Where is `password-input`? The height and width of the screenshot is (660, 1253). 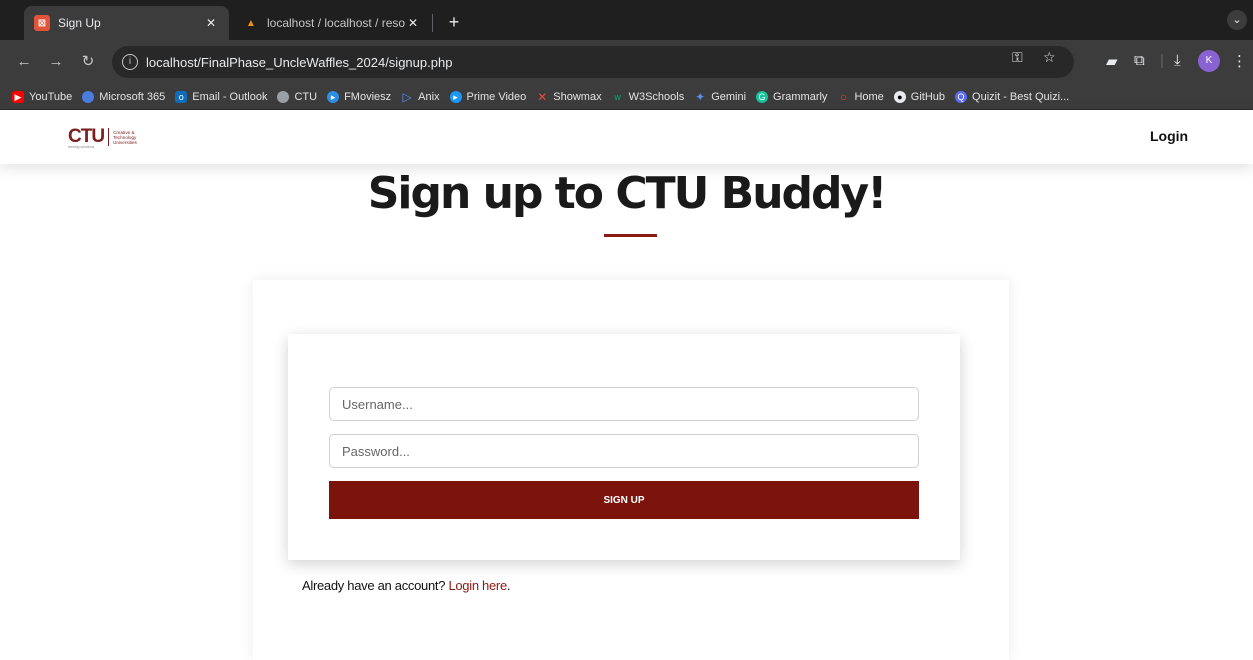
password-input is located at coordinates (624, 451).